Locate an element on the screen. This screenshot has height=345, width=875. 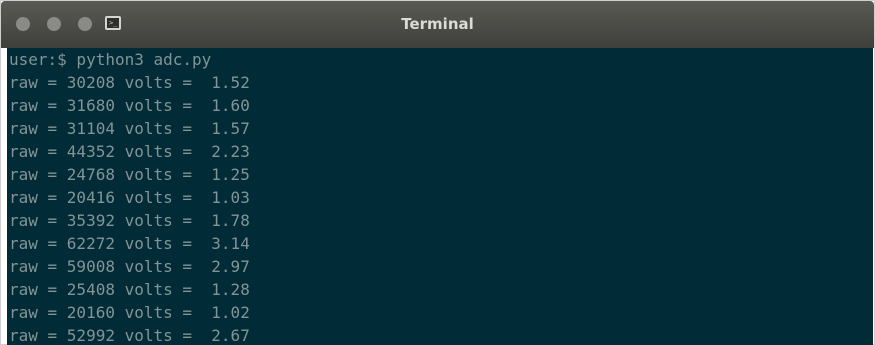
output-line: raw = 44352 volts = 2.23 is located at coordinates (129, 151).